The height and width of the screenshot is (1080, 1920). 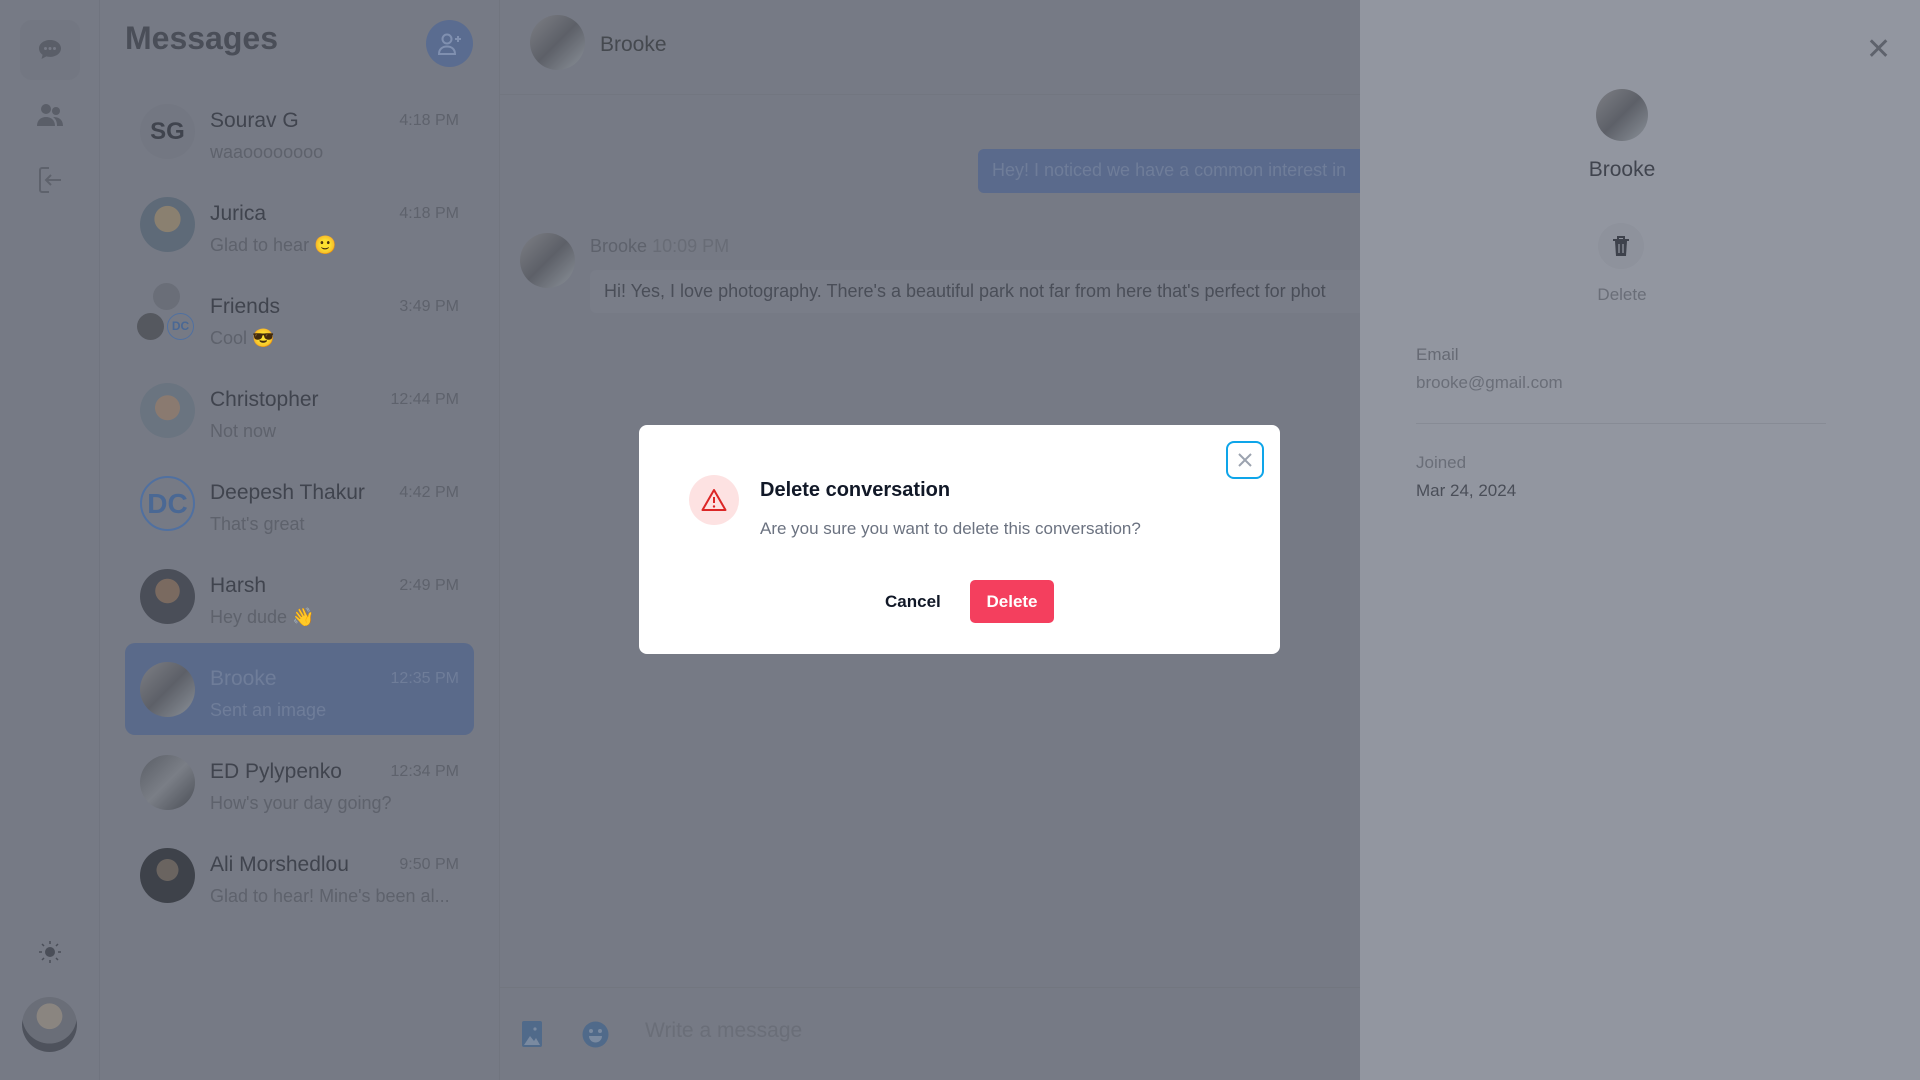 I want to click on conversation-preview: That's great, so click(x=257, y=524).